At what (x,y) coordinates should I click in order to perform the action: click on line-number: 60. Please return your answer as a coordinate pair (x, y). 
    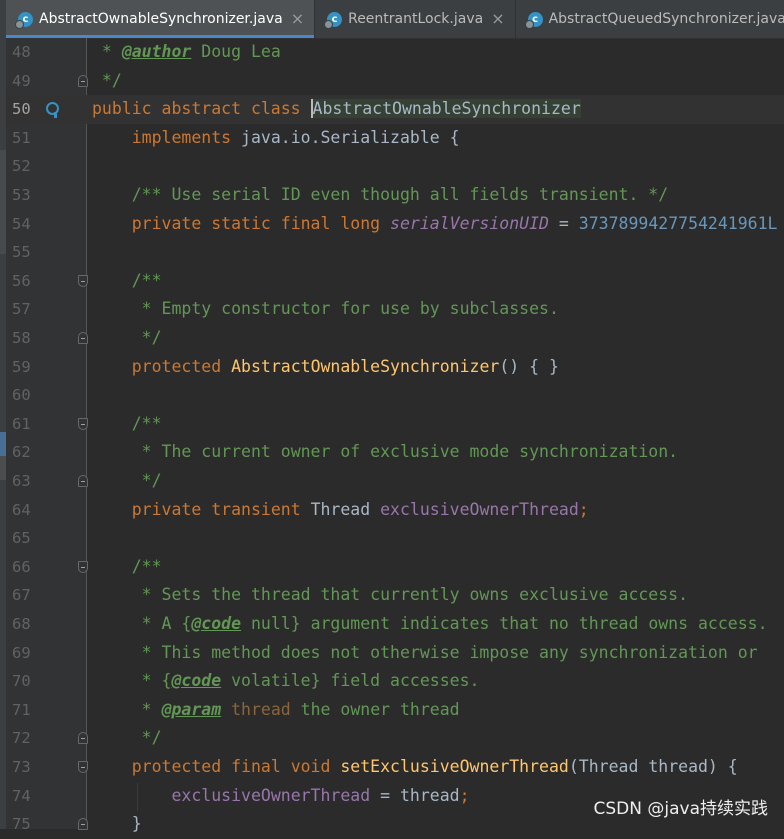
    Looking at the image, I should click on (21, 395).